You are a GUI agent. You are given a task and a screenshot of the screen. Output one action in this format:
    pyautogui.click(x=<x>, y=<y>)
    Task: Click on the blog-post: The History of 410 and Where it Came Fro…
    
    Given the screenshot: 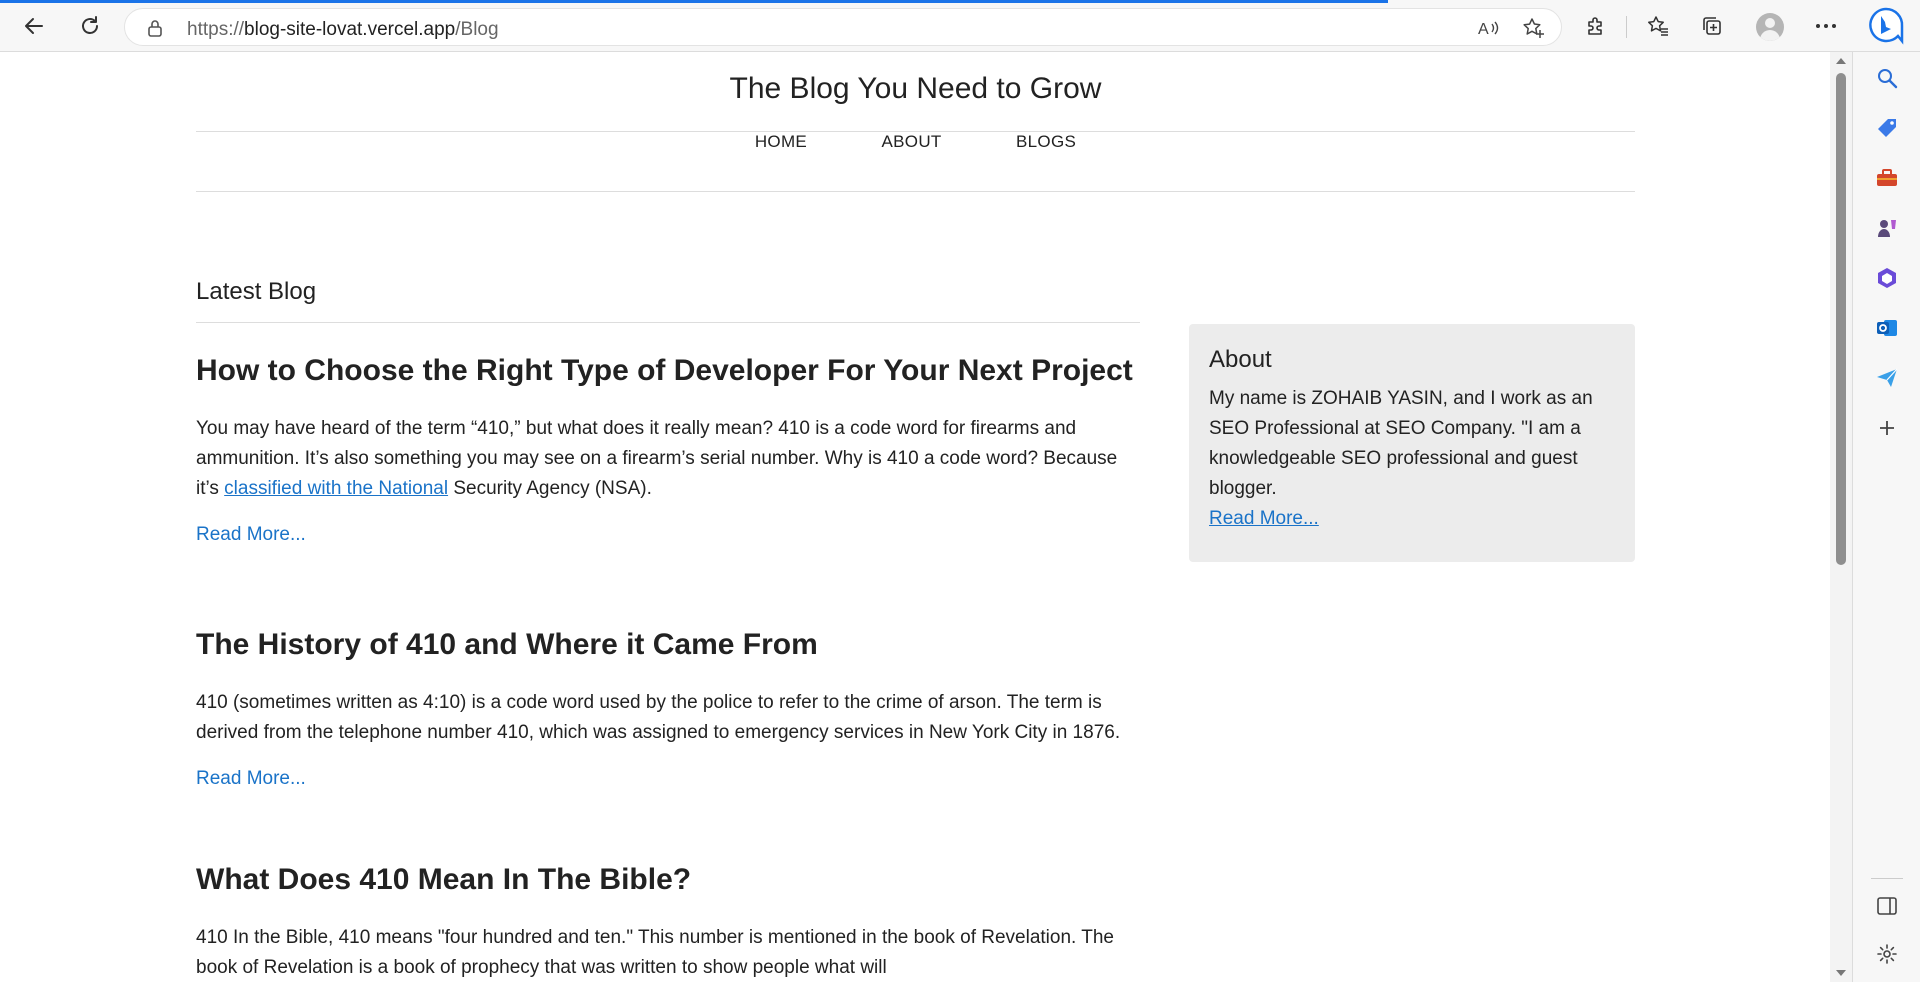 What is the action you would take?
    pyautogui.click(x=668, y=706)
    